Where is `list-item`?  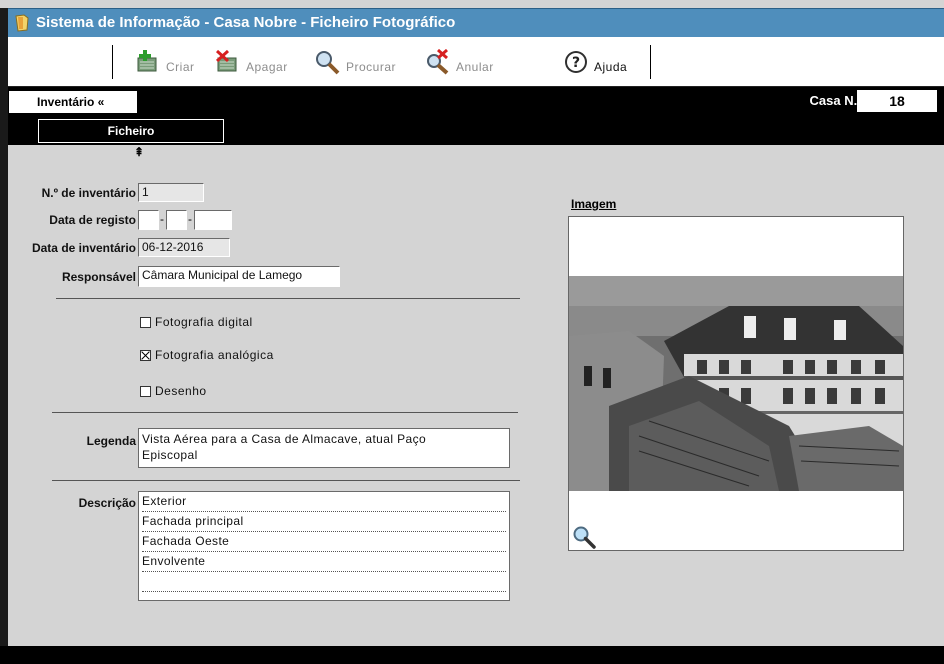
list-item is located at coordinates (324, 582).